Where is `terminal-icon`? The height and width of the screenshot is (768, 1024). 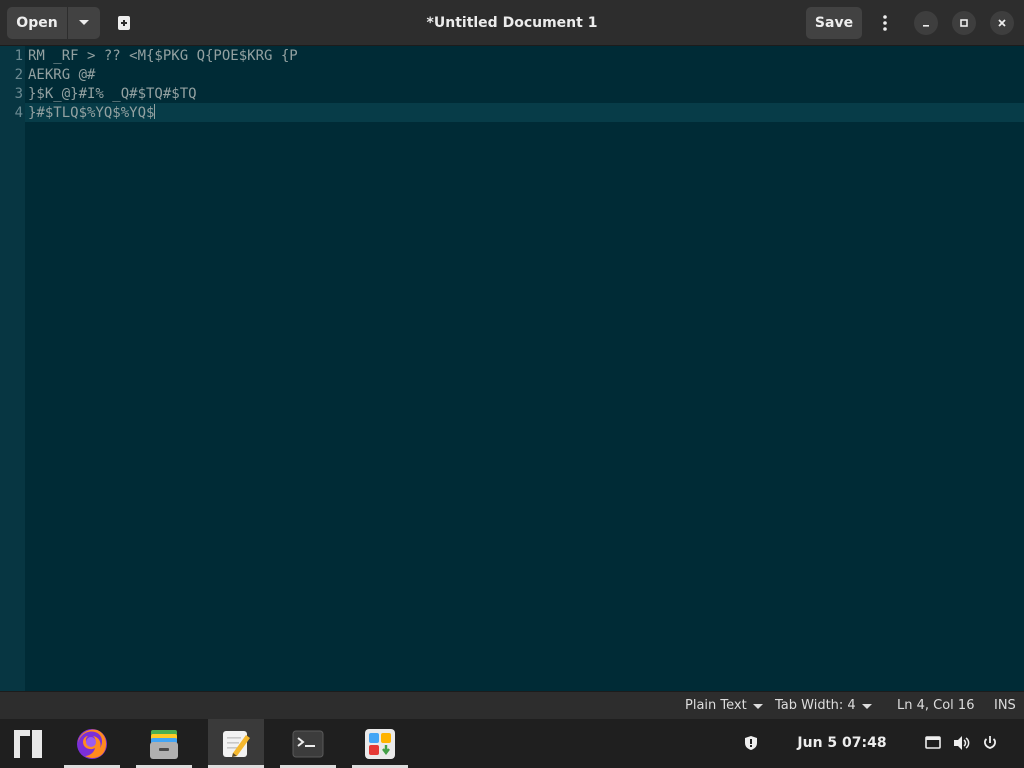
terminal-icon is located at coordinates (308, 743).